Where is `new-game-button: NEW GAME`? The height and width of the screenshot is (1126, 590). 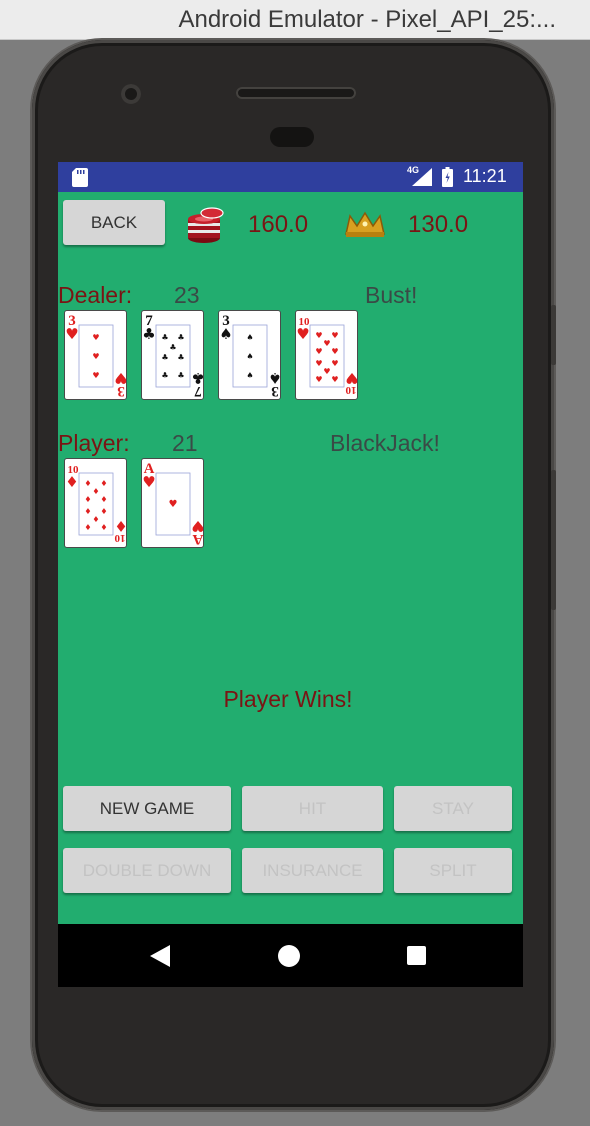 new-game-button: NEW GAME is located at coordinates (147, 808).